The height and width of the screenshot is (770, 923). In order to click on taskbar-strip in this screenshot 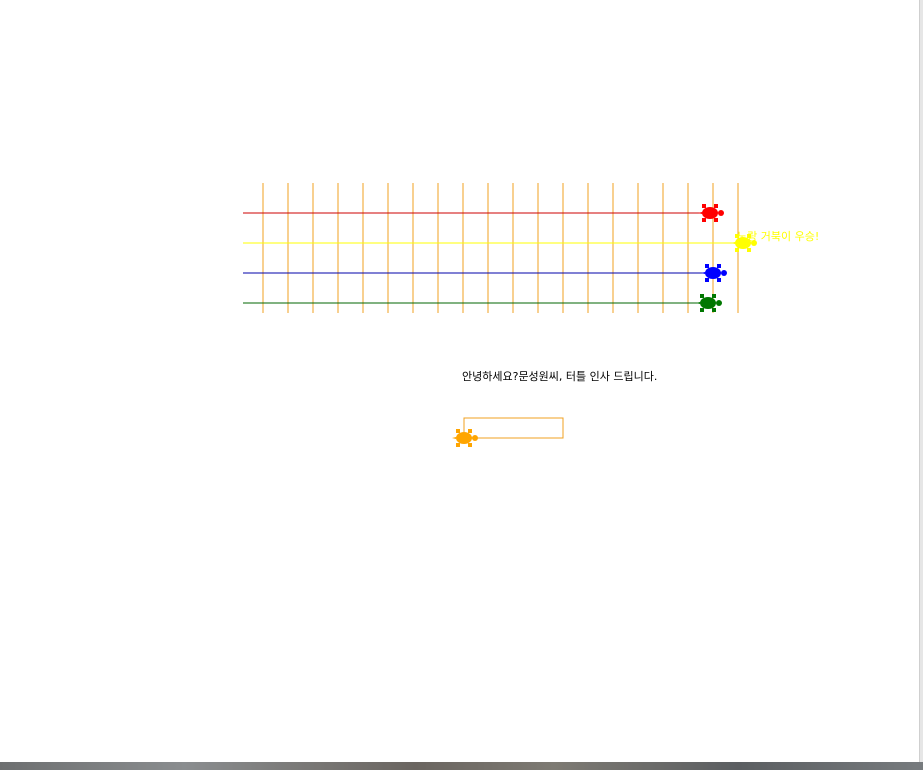, I will do `click(461, 766)`.